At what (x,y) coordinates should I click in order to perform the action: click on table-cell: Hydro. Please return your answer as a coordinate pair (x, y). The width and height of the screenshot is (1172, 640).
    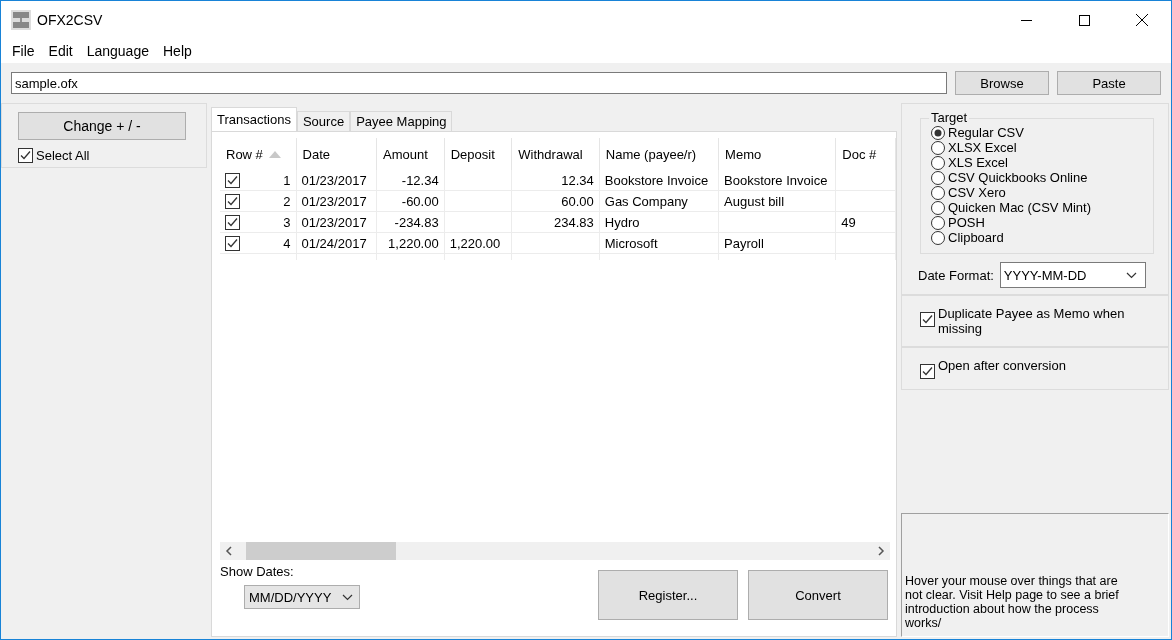
    Looking at the image, I should click on (659, 222).